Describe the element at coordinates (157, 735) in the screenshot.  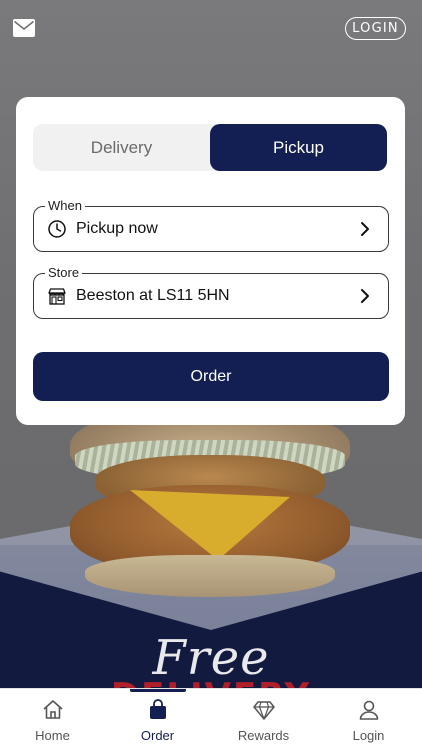
I see `tab-order-label: Order` at that location.